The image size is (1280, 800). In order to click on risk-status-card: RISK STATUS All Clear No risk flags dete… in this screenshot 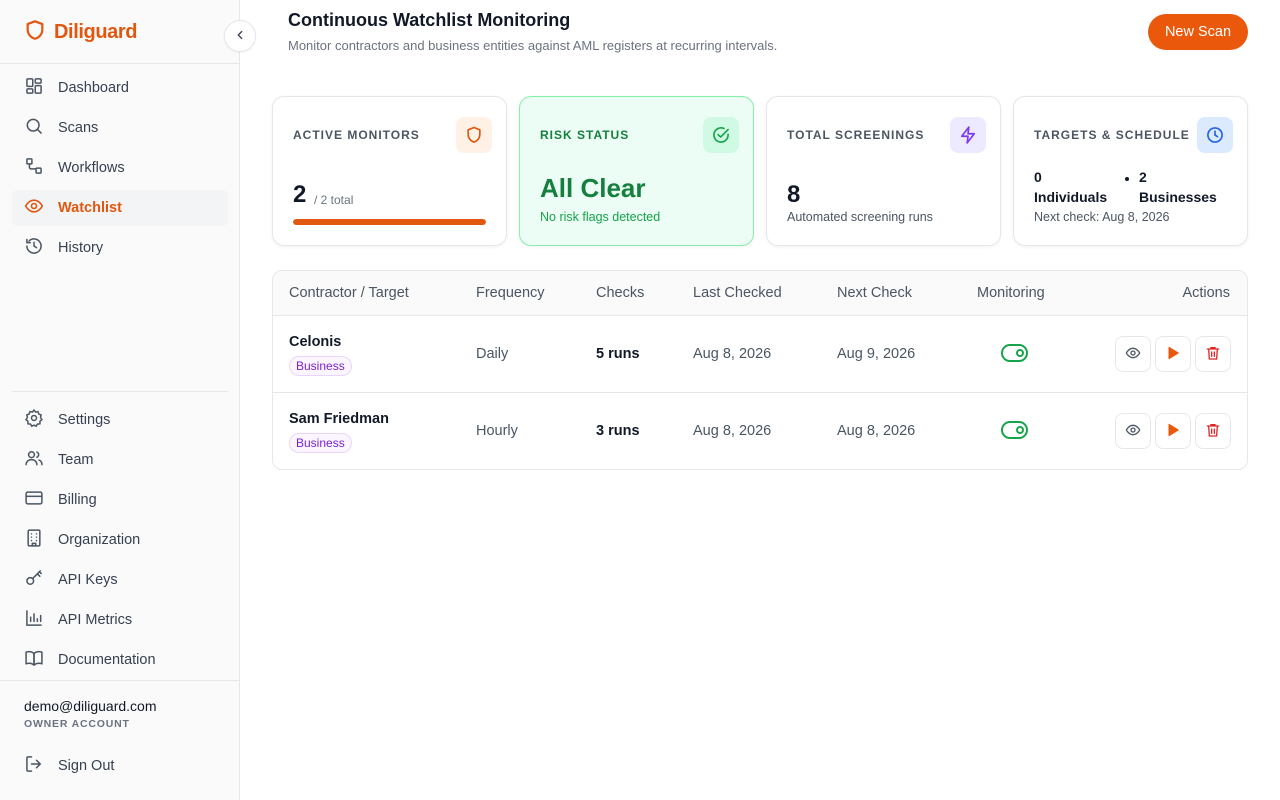, I will do `click(636, 171)`.